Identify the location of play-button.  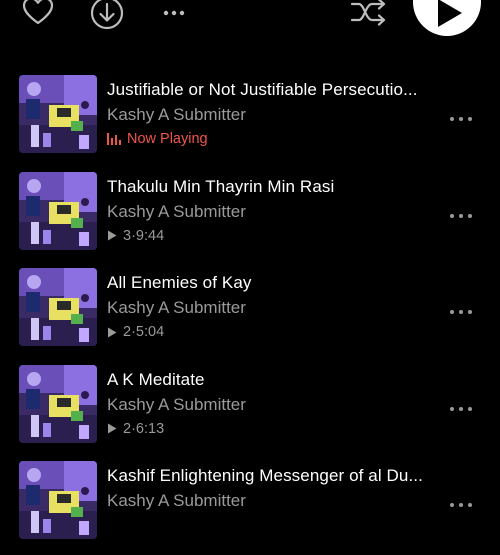
(447, 18).